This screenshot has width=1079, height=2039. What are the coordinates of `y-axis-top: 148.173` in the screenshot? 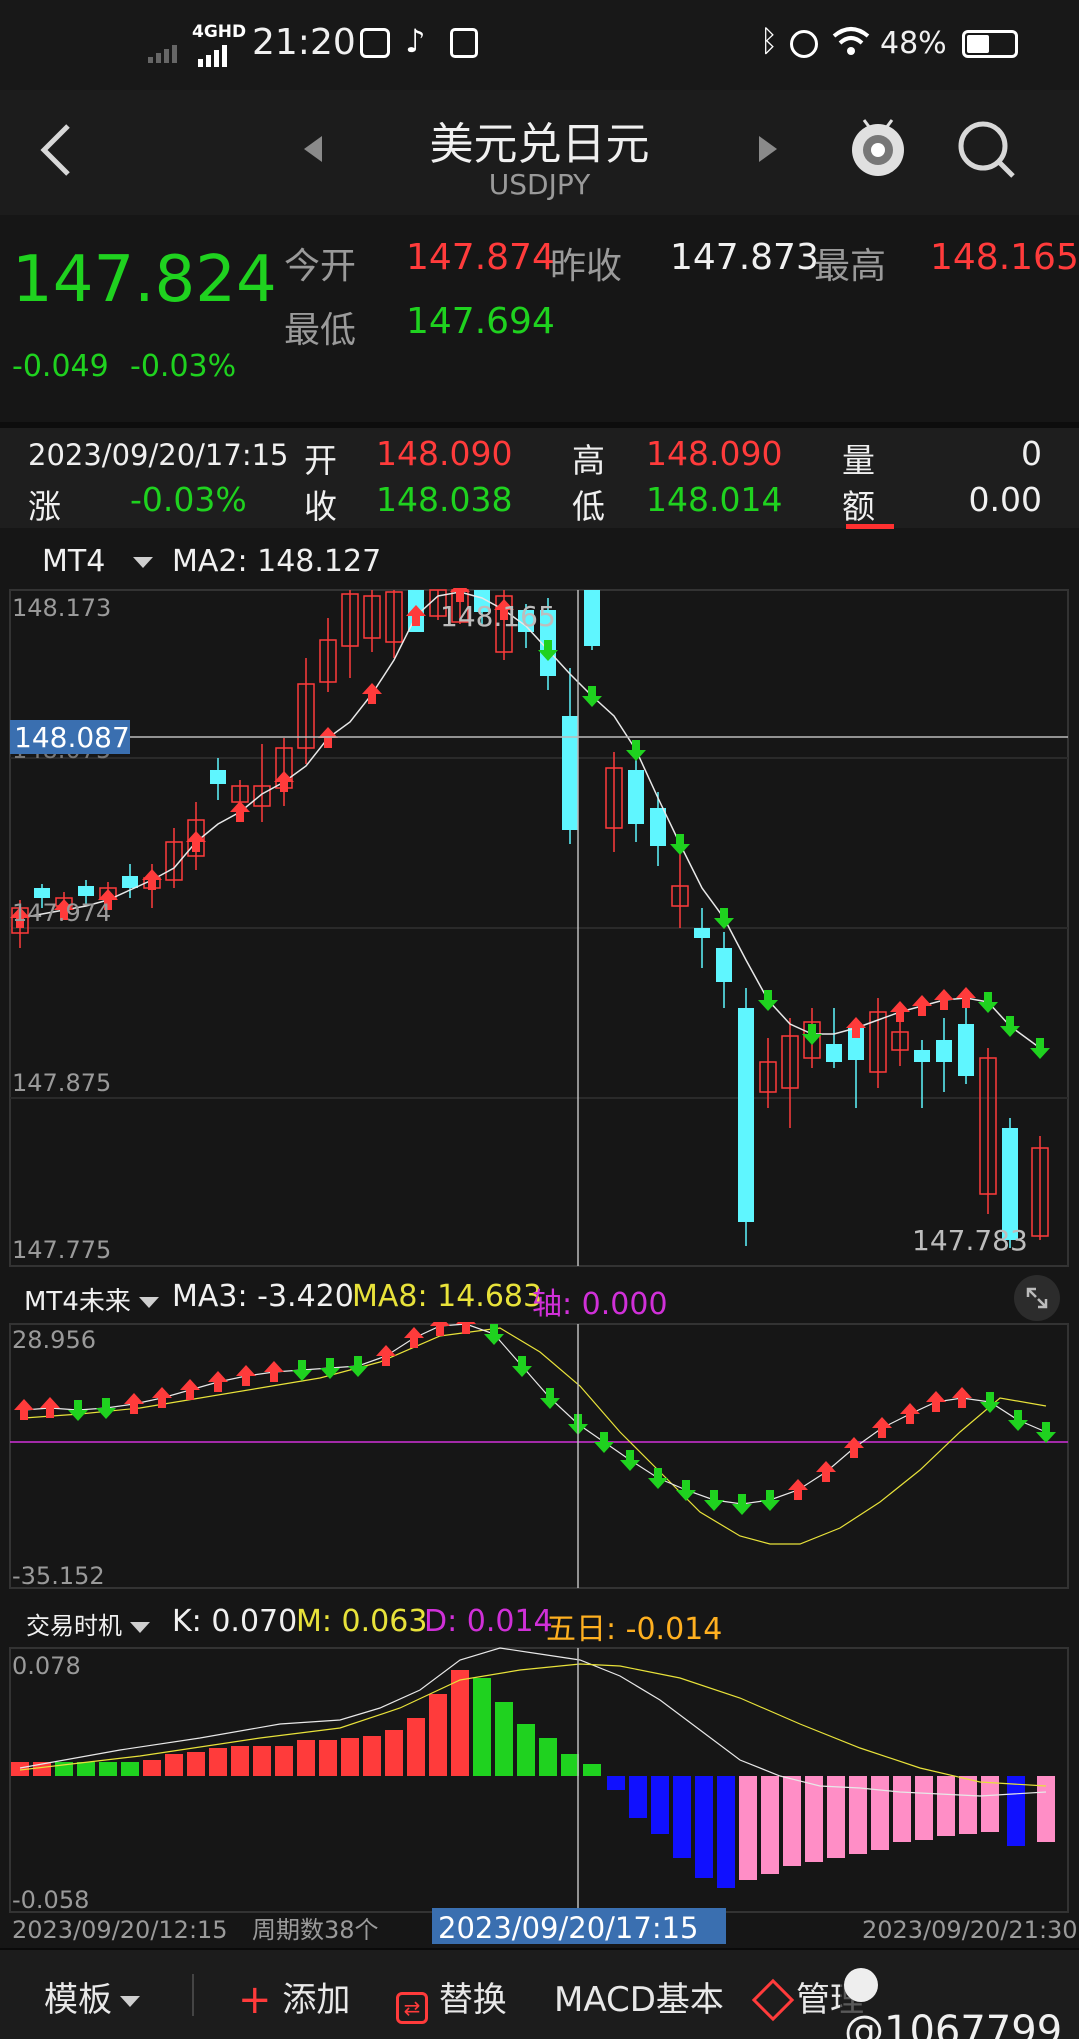 It's located at (61, 608).